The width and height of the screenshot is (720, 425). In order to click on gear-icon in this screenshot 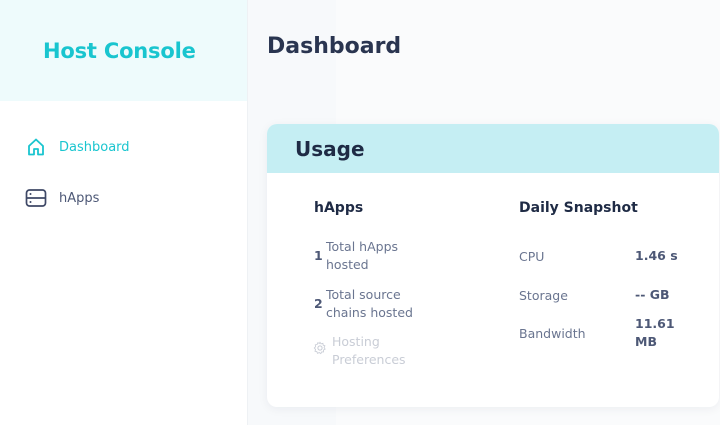, I will do `click(322, 346)`.